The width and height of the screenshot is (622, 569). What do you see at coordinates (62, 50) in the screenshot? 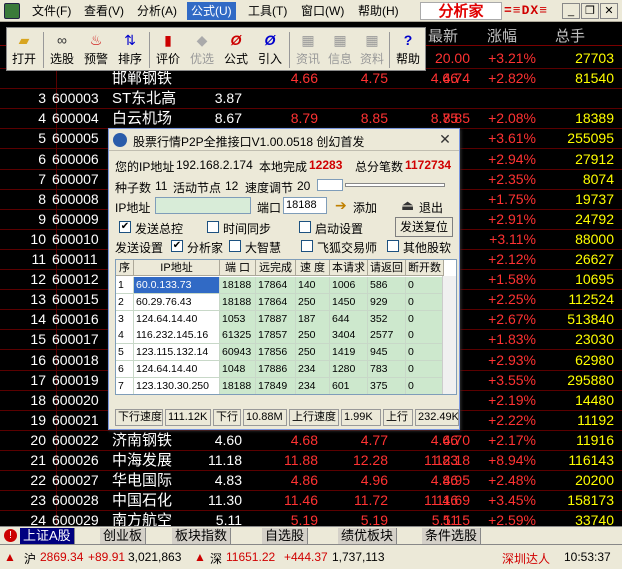
I see `select-stock-button: ∞ 选股` at bounding box center [62, 50].